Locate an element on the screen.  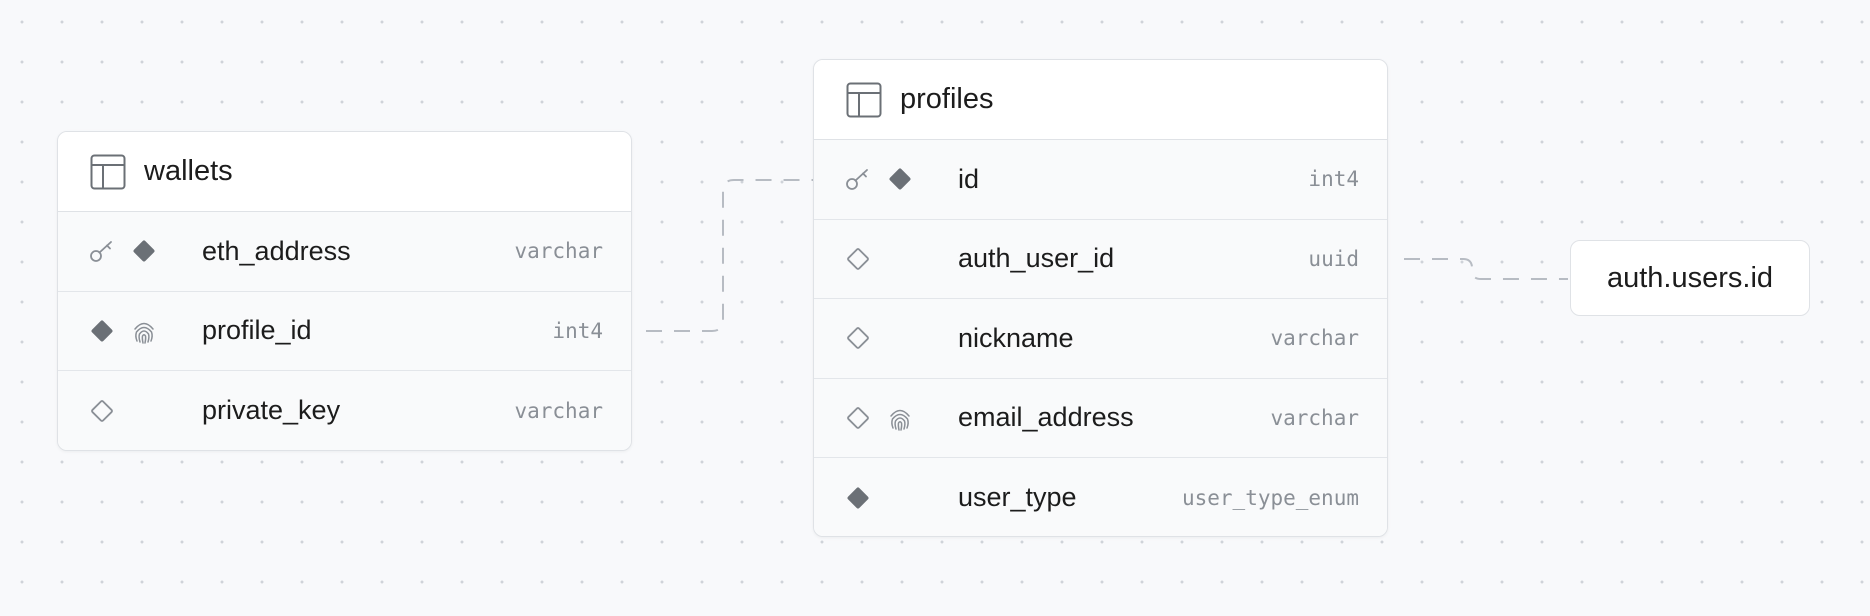
column-row-profile-id: profile_id int4 is located at coordinates (344, 331).